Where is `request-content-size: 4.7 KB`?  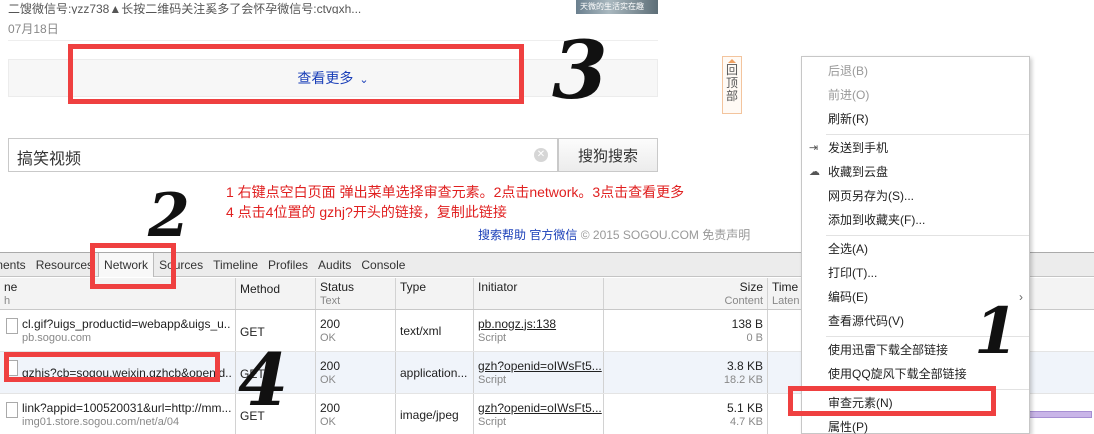 request-content-size: 4.7 KB is located at coordinates (746, 421).